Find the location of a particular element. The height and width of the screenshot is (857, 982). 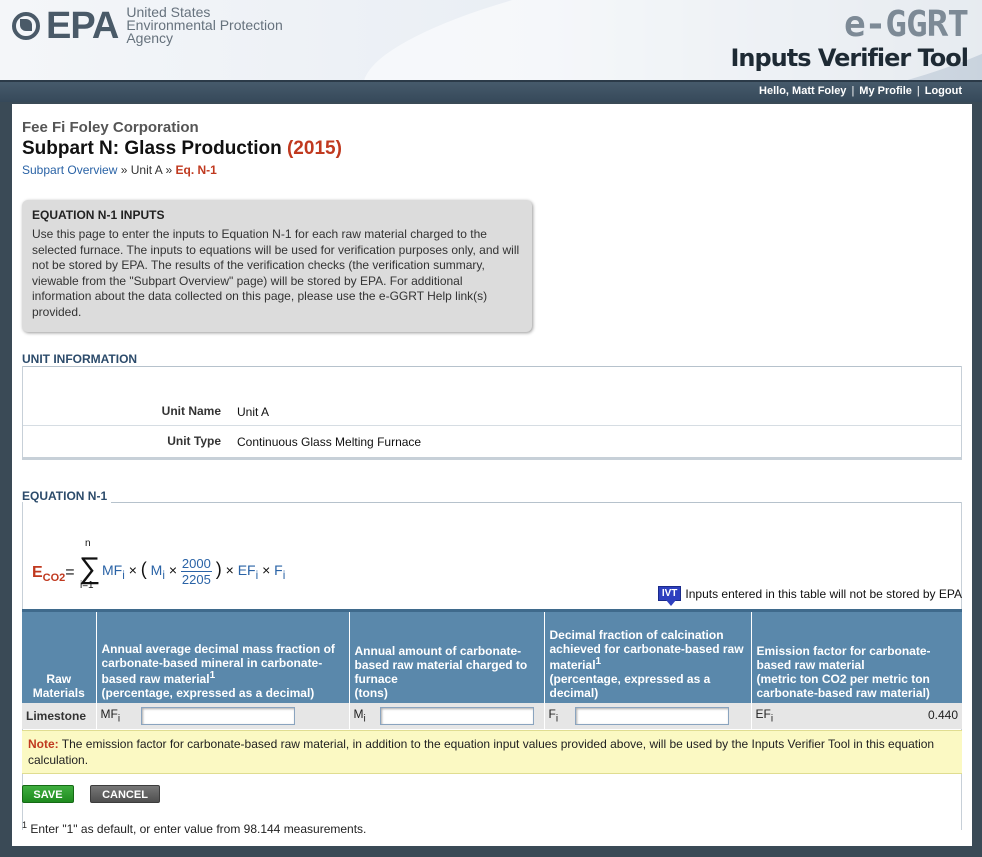

my-profile-link: My Profile is located at coordinates (885, 91).